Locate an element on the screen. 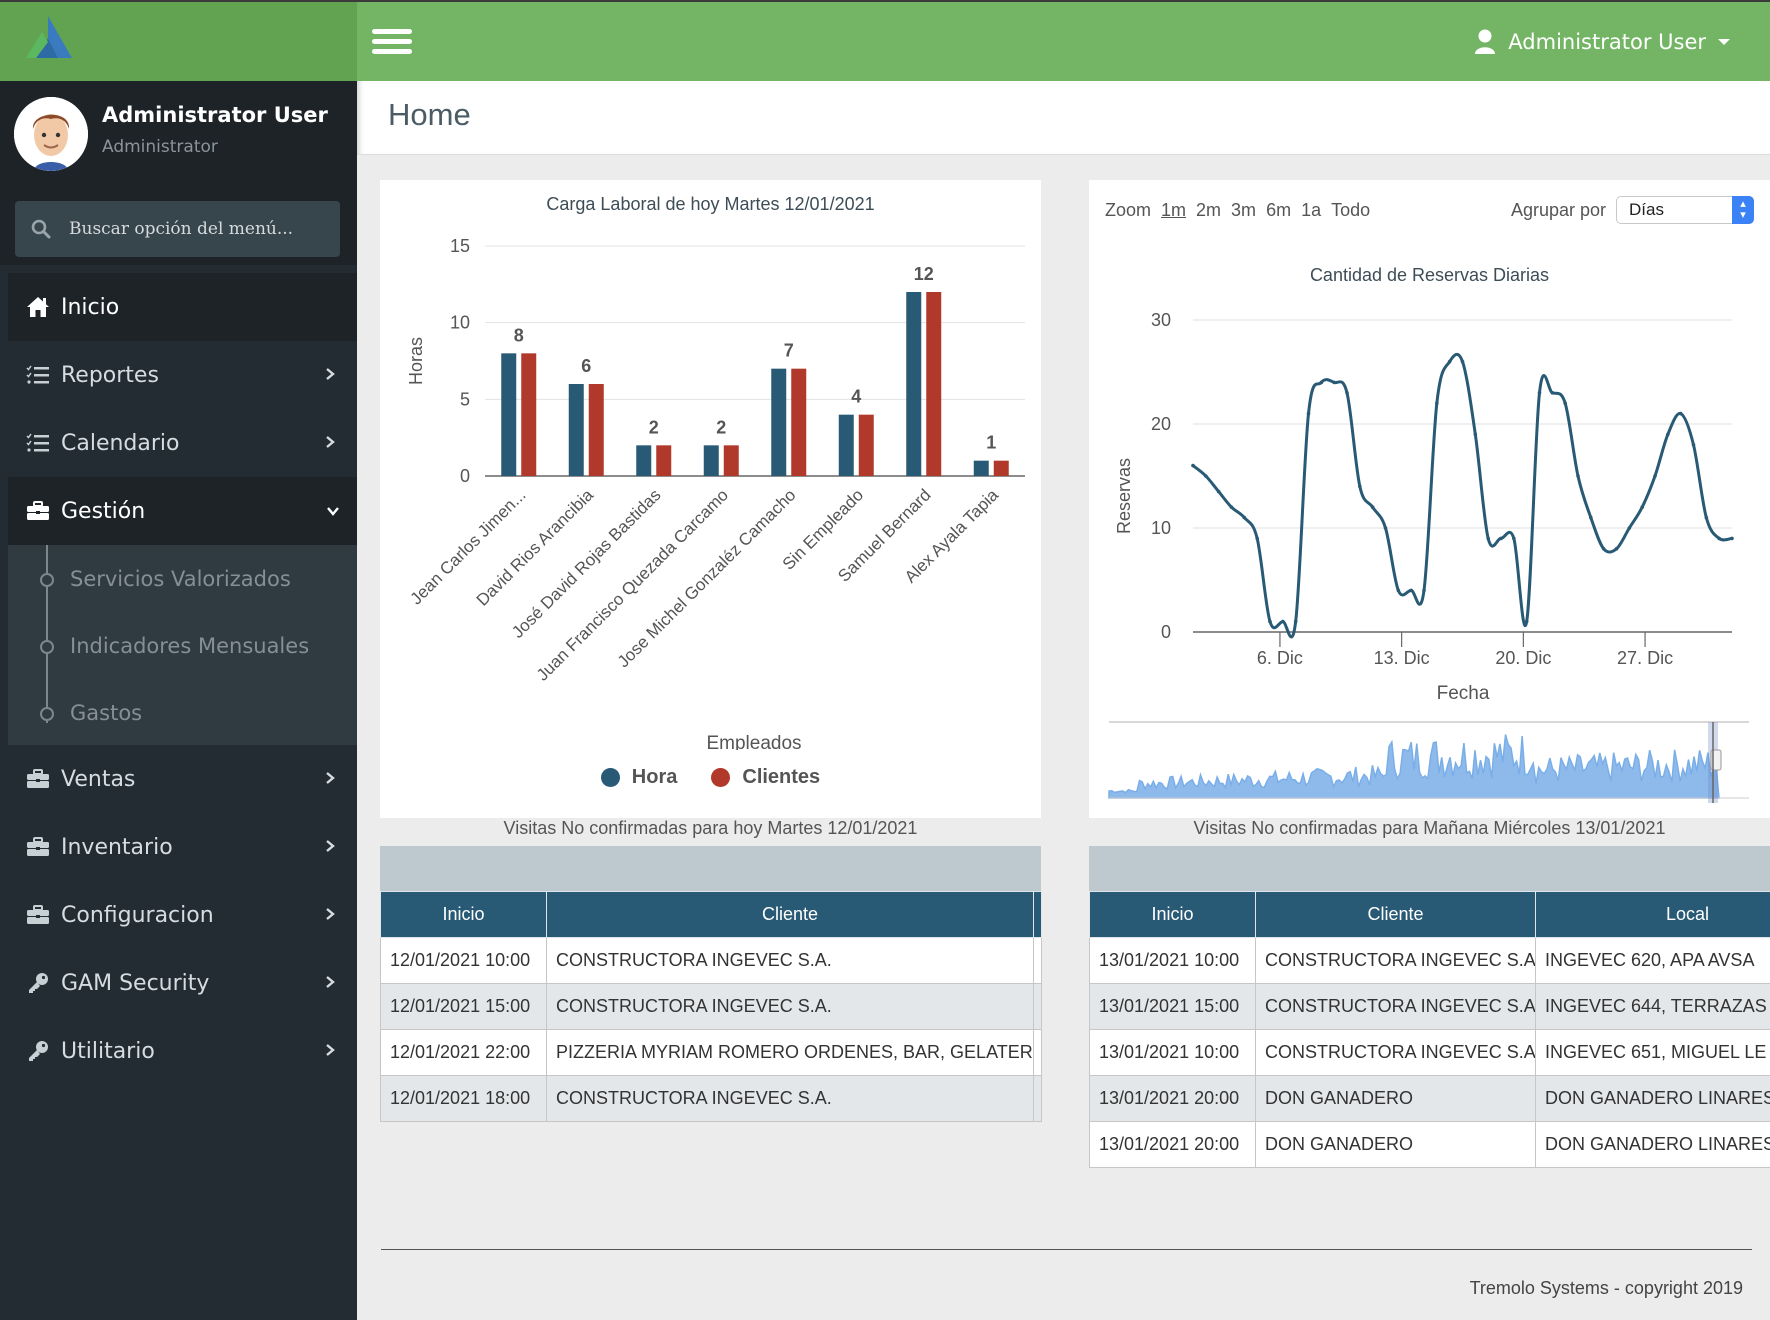 The width and height of the screenshot is (1770, 1320). submenu-item-gastos: Gastos is located at coordinates (182, 712).